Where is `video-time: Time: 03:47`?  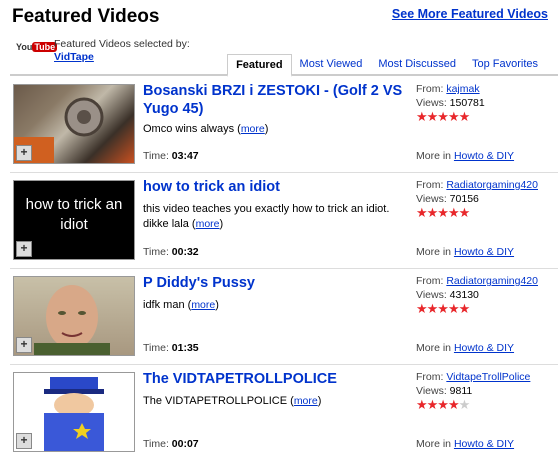 video-time: Time: 03:47 is located at coordinates (171, 156).